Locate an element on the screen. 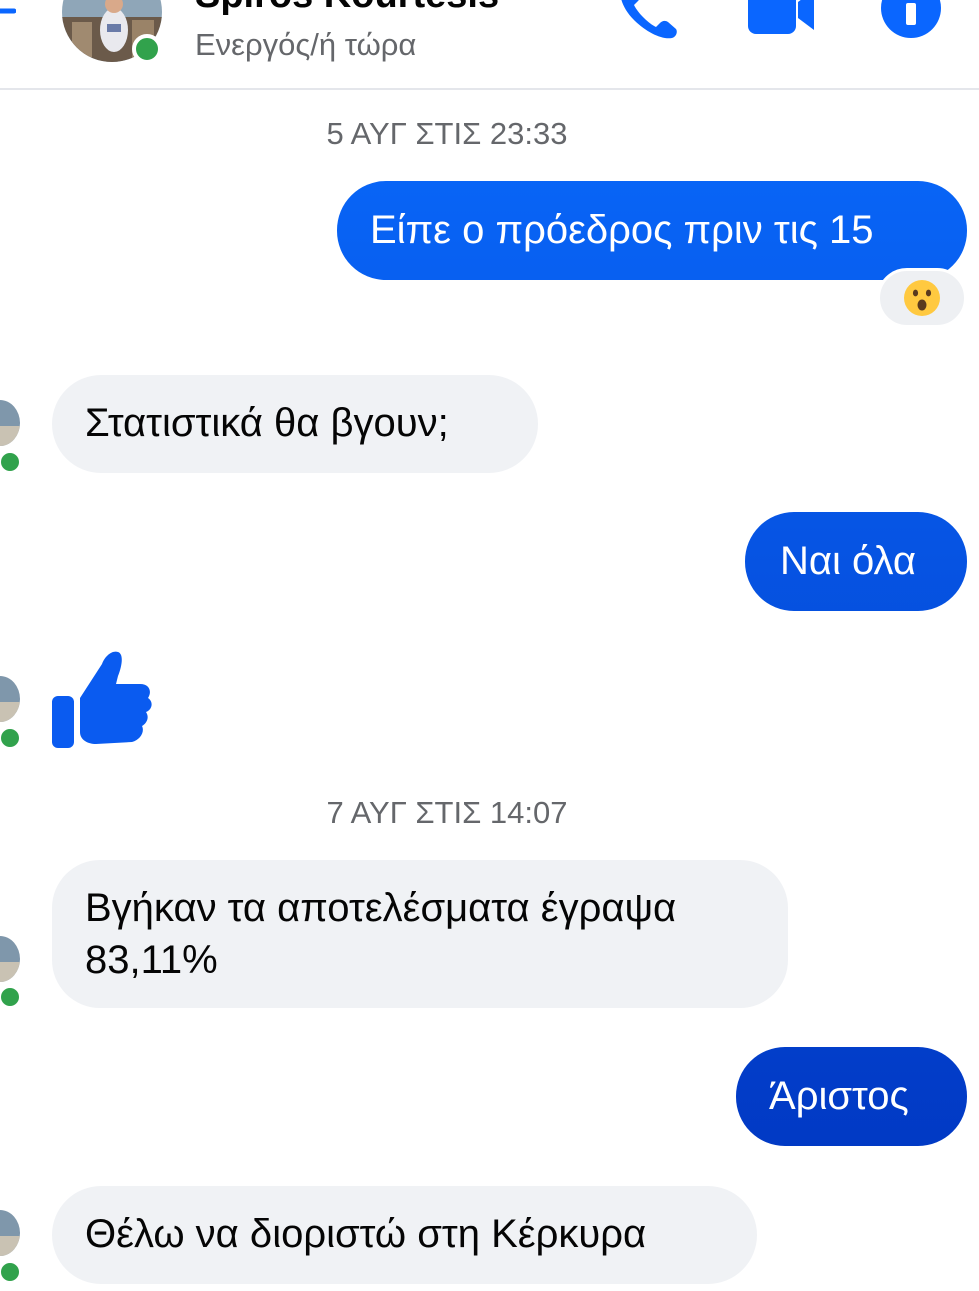  message-text: Στατιστικά θα βγουν; is located at coordinates (267, 423).